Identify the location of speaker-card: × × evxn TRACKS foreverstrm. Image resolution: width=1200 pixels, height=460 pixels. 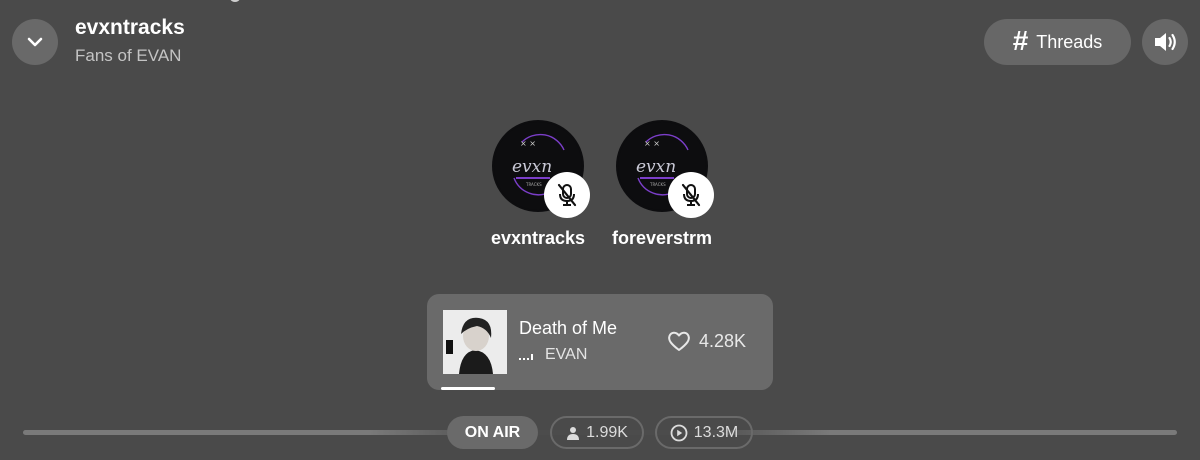
(662, 184).